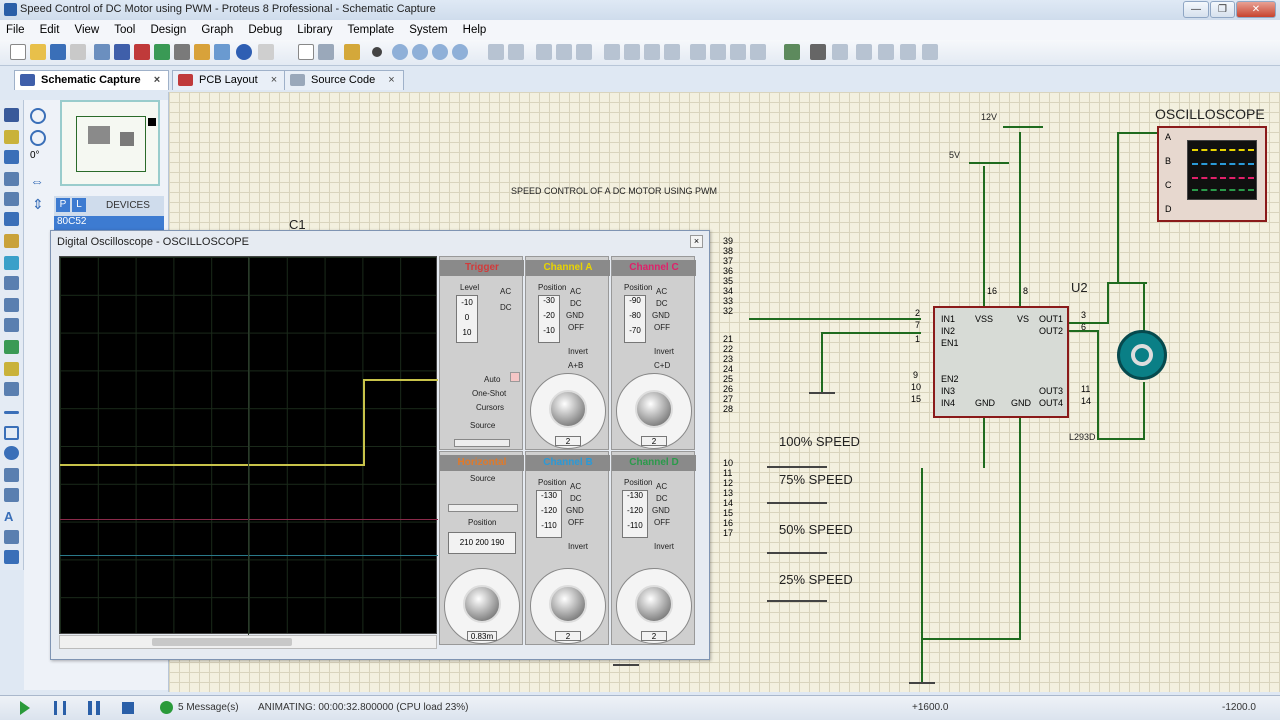  Describe the element at coordinates (575, 315) in the screenshot. I see `channel-a-gnd: GND` at that location.